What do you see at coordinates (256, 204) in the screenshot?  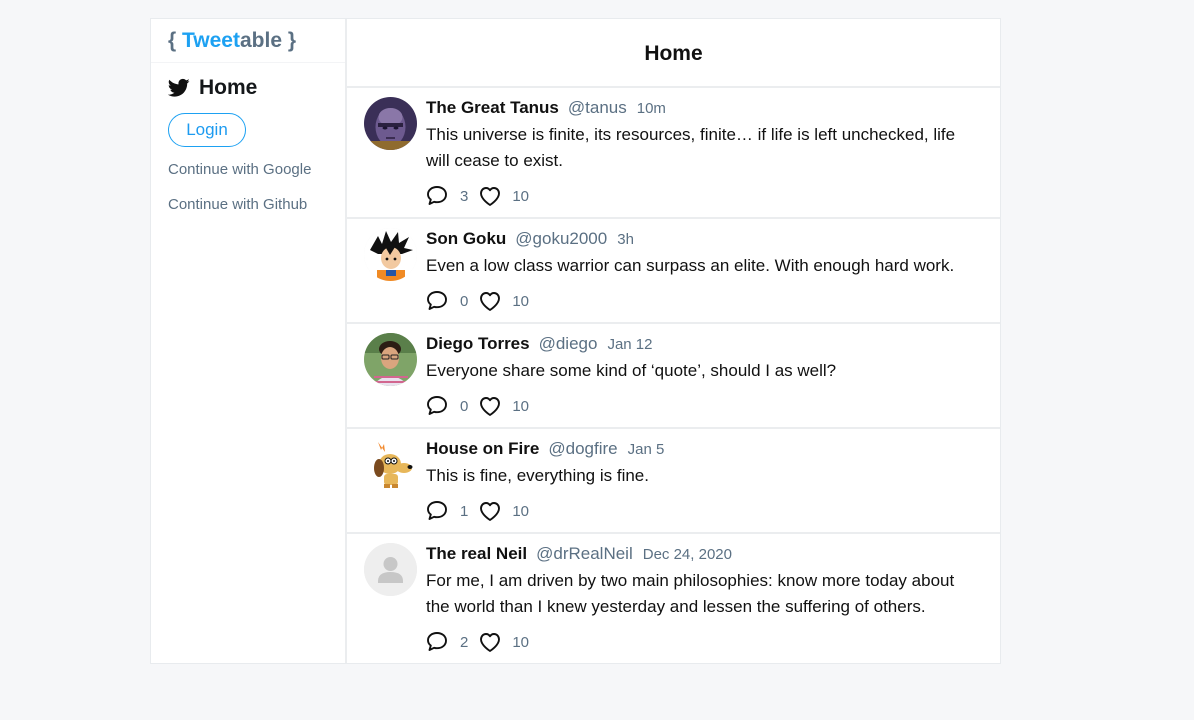 I see `continue-with-github-link: Continue with Github` at bounding box center [256, 204].